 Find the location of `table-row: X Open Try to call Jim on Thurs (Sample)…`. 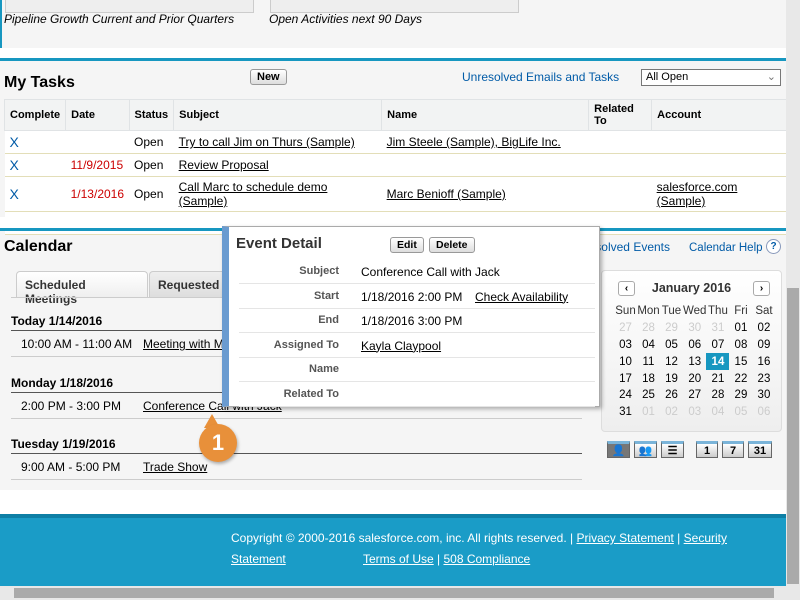

table-row: X Open Try to call Jim on Thurs (Sample)… is located at coordinates (397, 142).